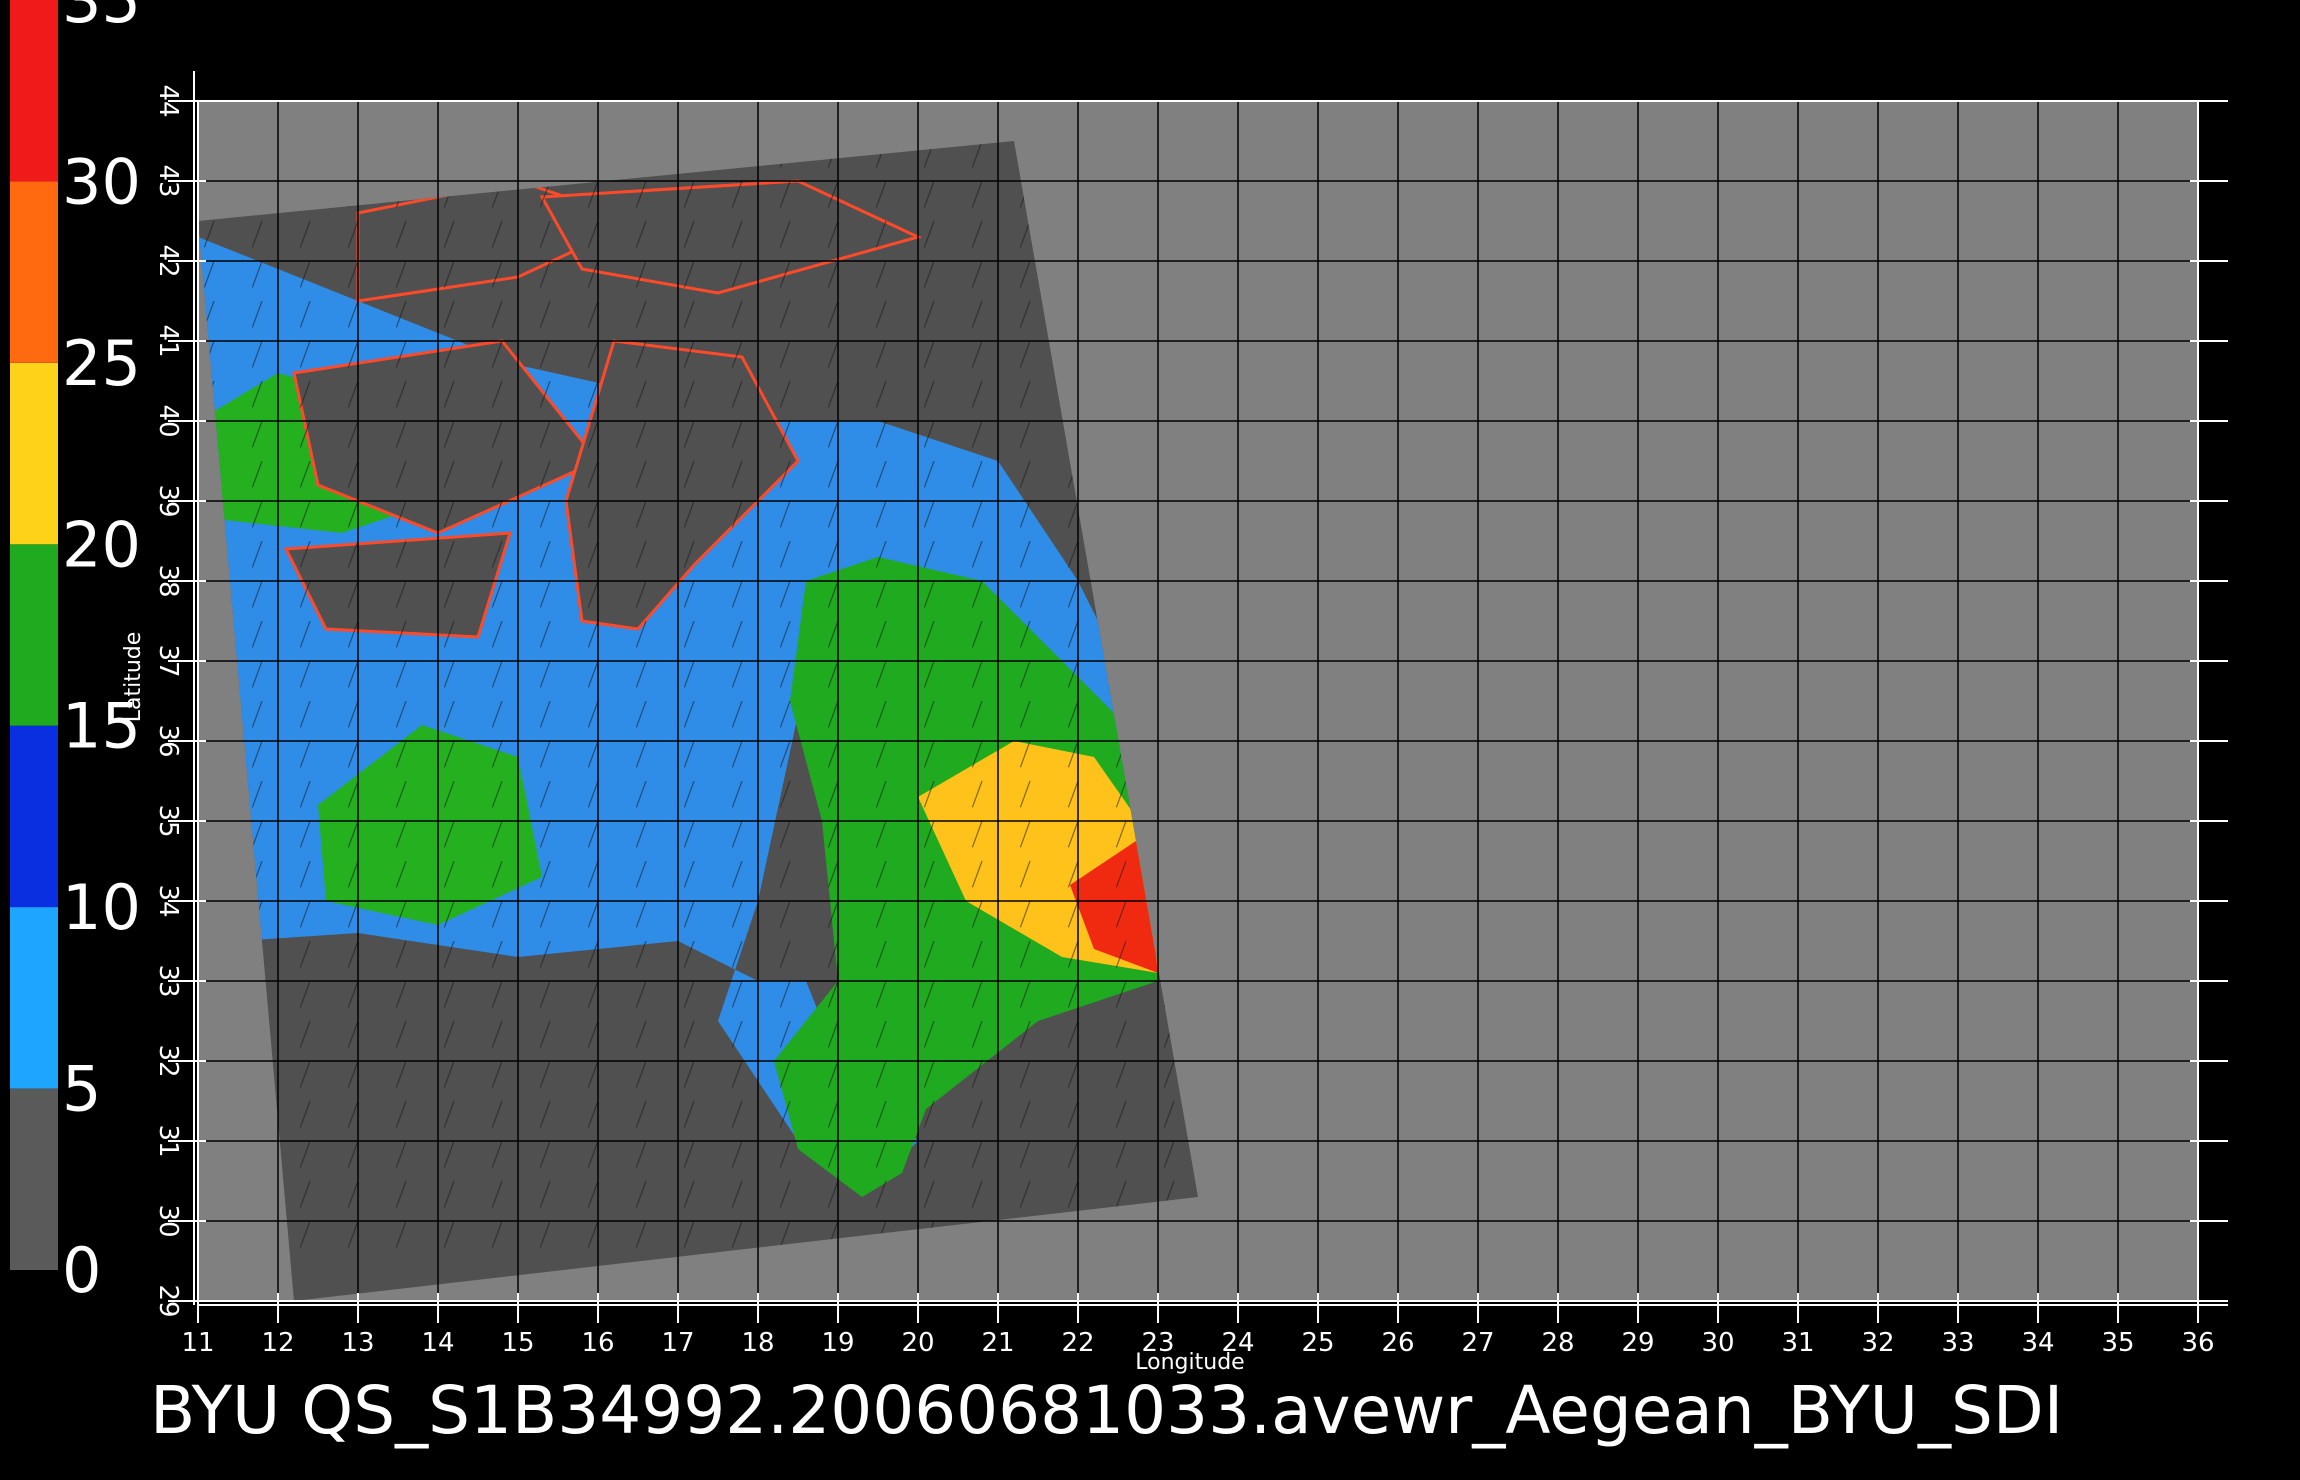  What do you see at coordinates (1637, 1343) in the screenshot?
I see `x-tick-label: 29` at bounding box center [1637, 1343].